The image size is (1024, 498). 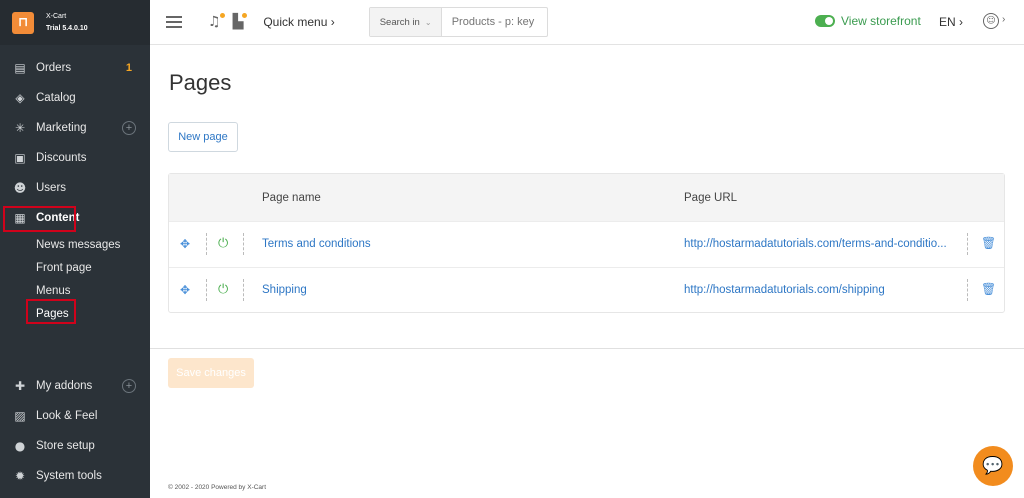 I want to click on divider, so click(x=587, y=348).